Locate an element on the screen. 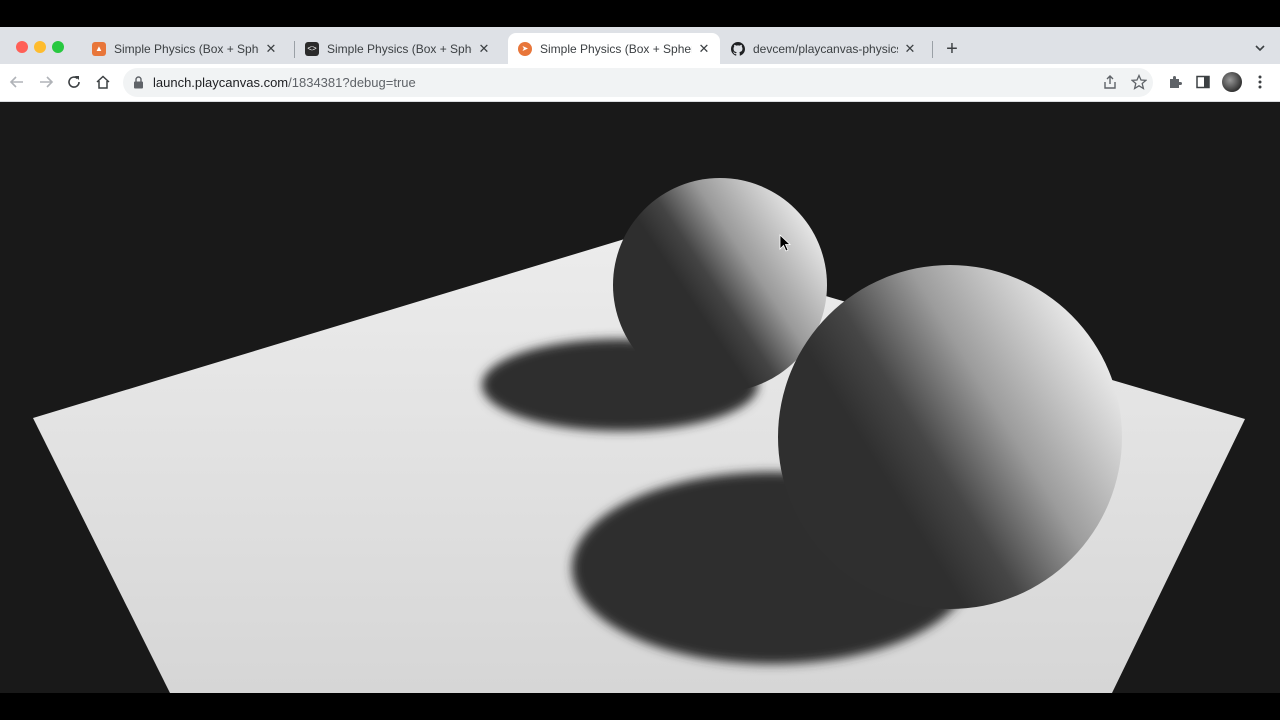 The height and width of the screenshot is (720, 1280). new-tab-button: + is located at coordinates (952, 49).